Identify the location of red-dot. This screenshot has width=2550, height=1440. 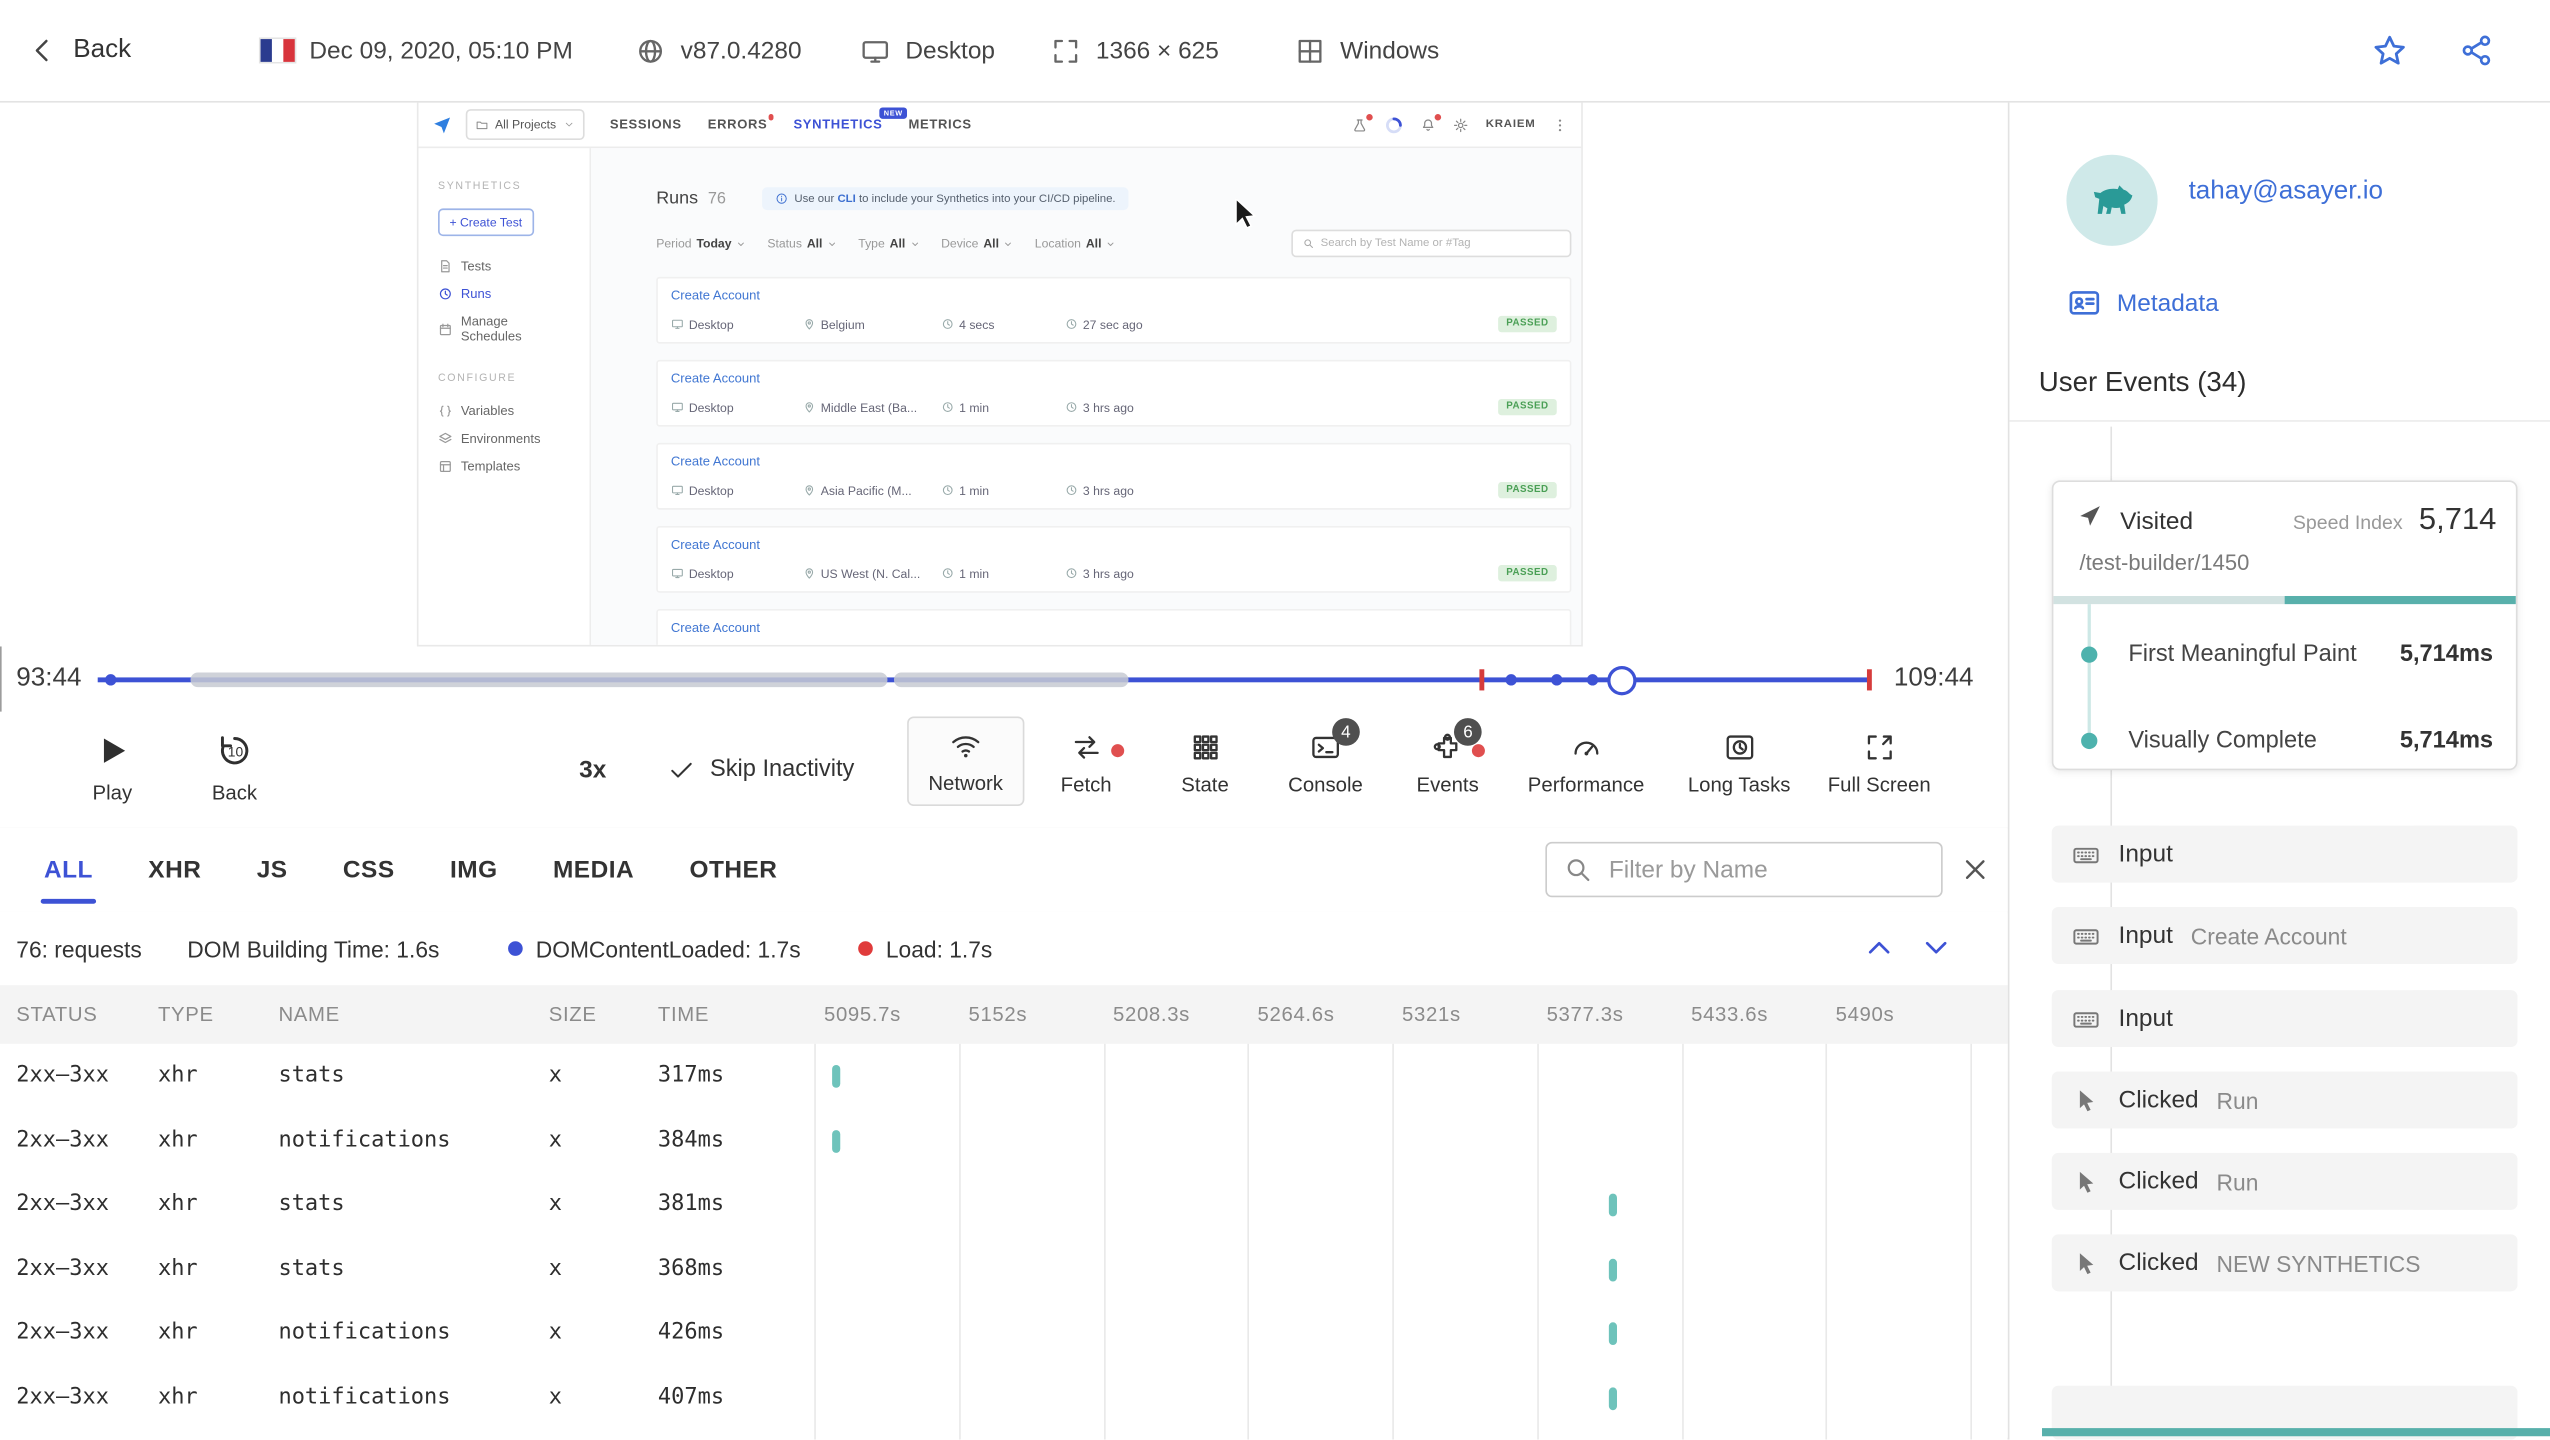
(865, 948).